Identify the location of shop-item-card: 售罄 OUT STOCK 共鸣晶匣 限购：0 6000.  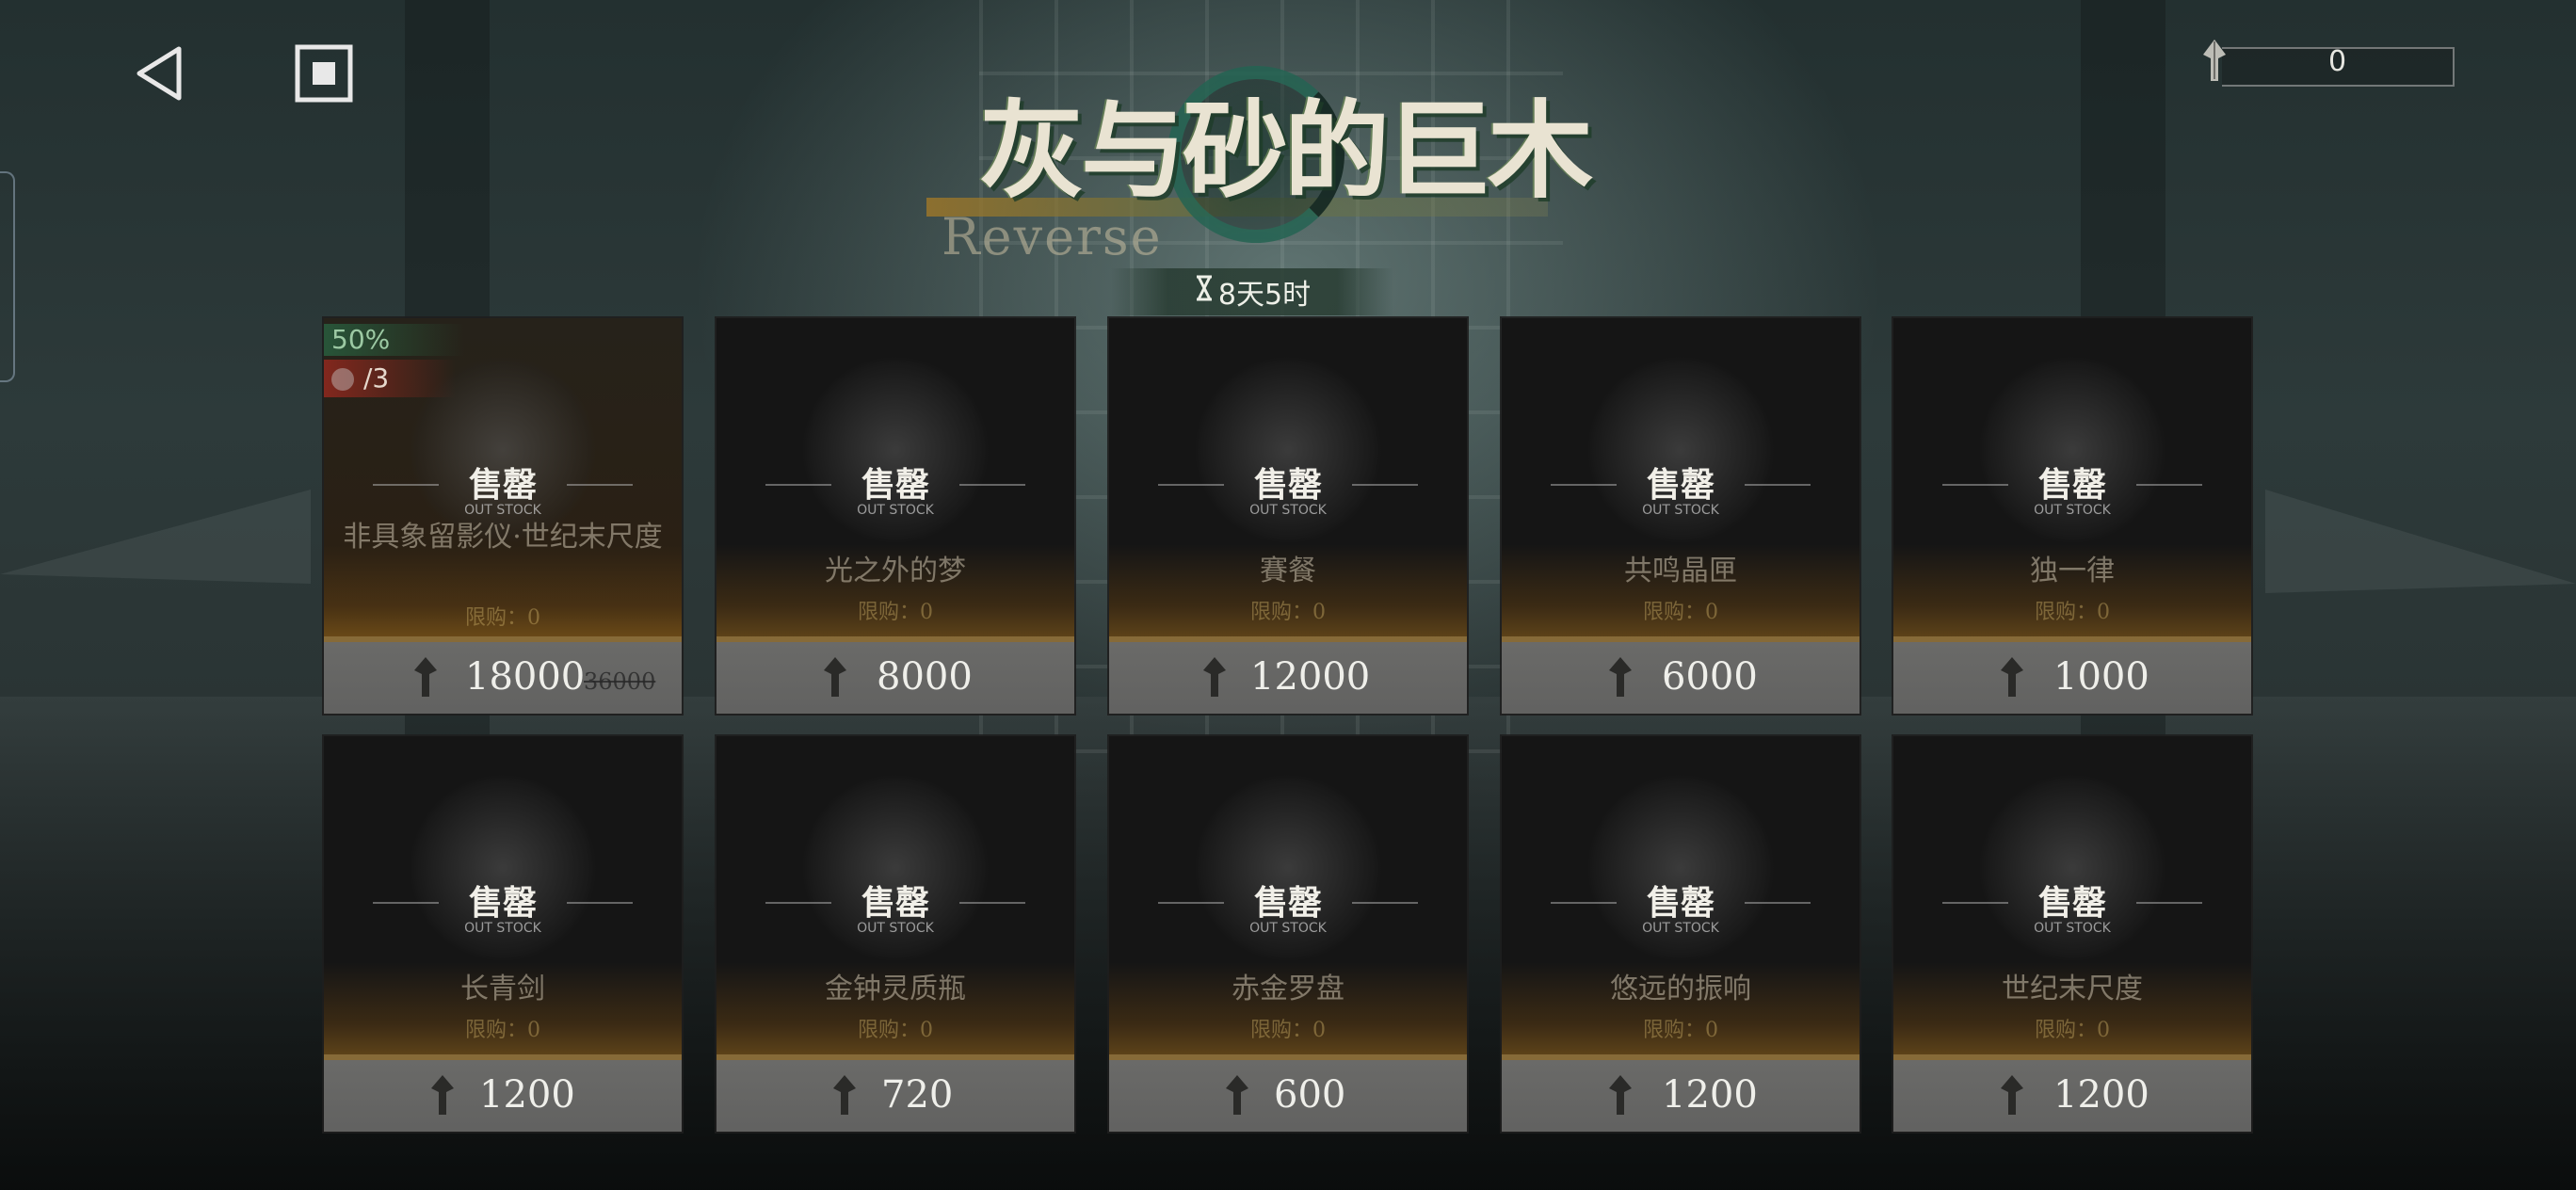
(1681, 516).